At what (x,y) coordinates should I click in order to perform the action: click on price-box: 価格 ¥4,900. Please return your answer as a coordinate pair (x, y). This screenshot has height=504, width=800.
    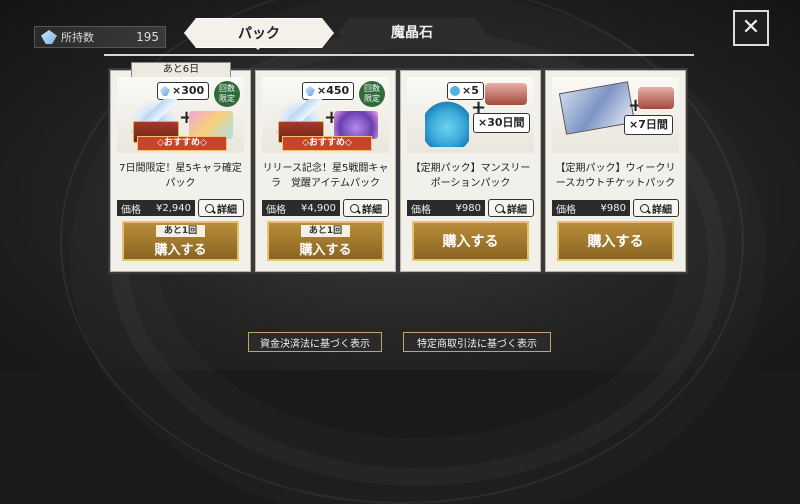
    Looking at the image, I should click on (301, 208).